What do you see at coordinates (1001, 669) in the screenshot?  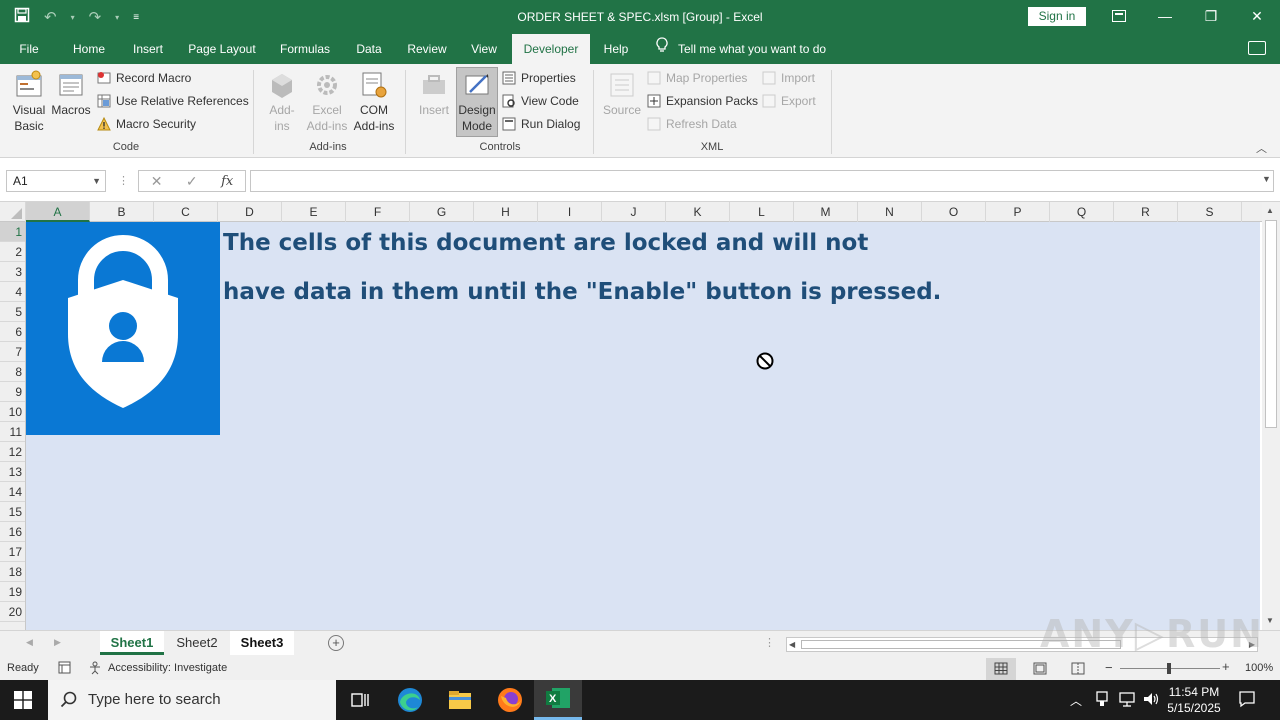 I see `normal-view-button` at bounding box center [1001, 669].